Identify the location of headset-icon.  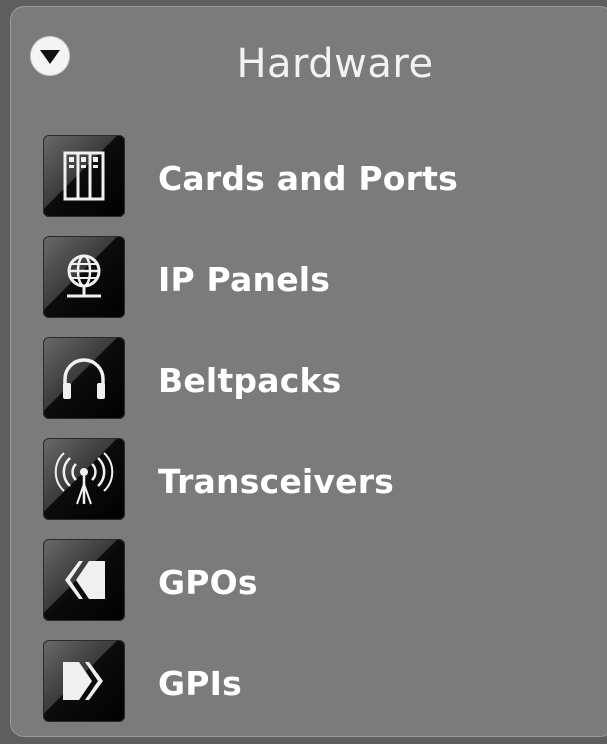
(84, 378).